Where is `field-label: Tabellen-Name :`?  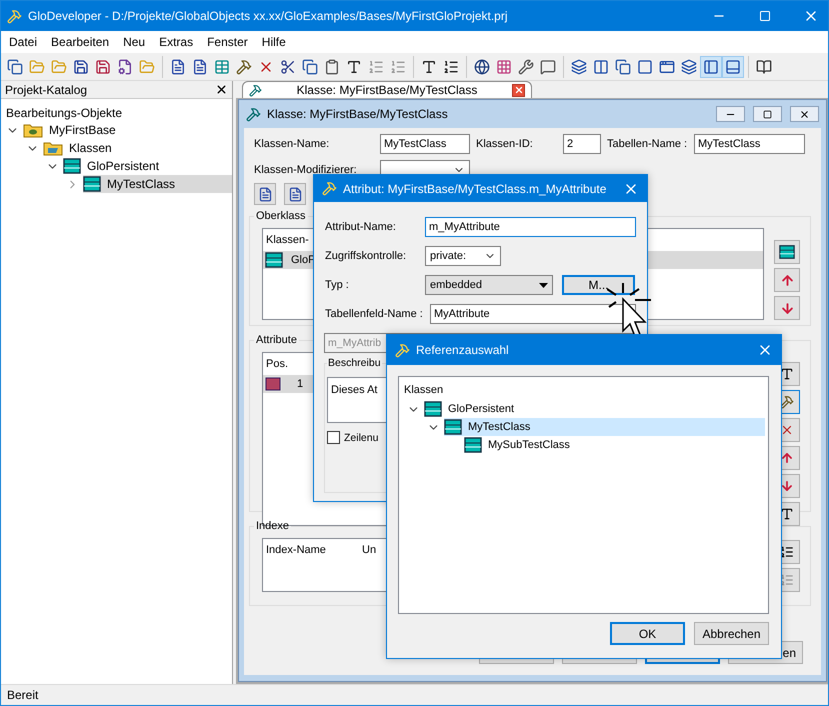 field-label: Tabellen-Name : is located at coordinates (647, 144).